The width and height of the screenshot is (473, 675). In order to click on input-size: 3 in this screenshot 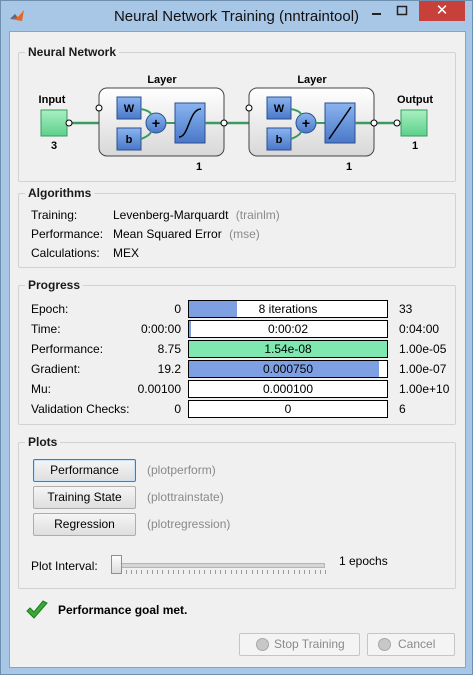, I will do `click(54, 146)`.